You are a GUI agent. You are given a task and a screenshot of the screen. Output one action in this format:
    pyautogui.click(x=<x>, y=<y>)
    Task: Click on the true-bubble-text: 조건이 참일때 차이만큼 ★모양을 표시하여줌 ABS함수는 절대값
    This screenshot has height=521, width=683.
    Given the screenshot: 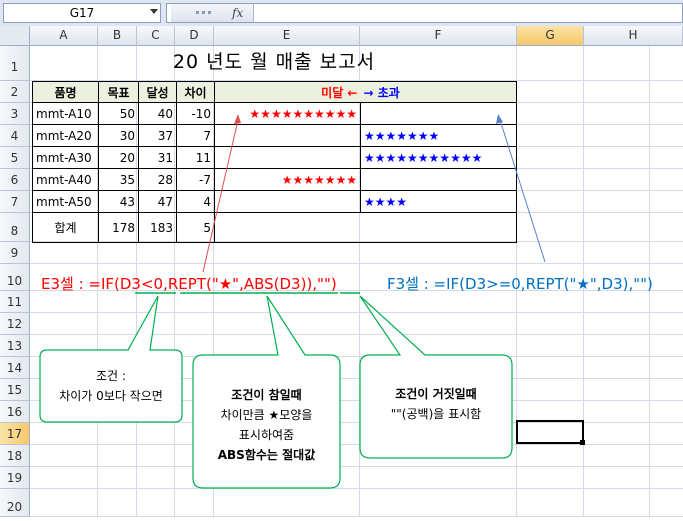 What is the action you would take?
    pyautogui.click(x=266, y=425)
    